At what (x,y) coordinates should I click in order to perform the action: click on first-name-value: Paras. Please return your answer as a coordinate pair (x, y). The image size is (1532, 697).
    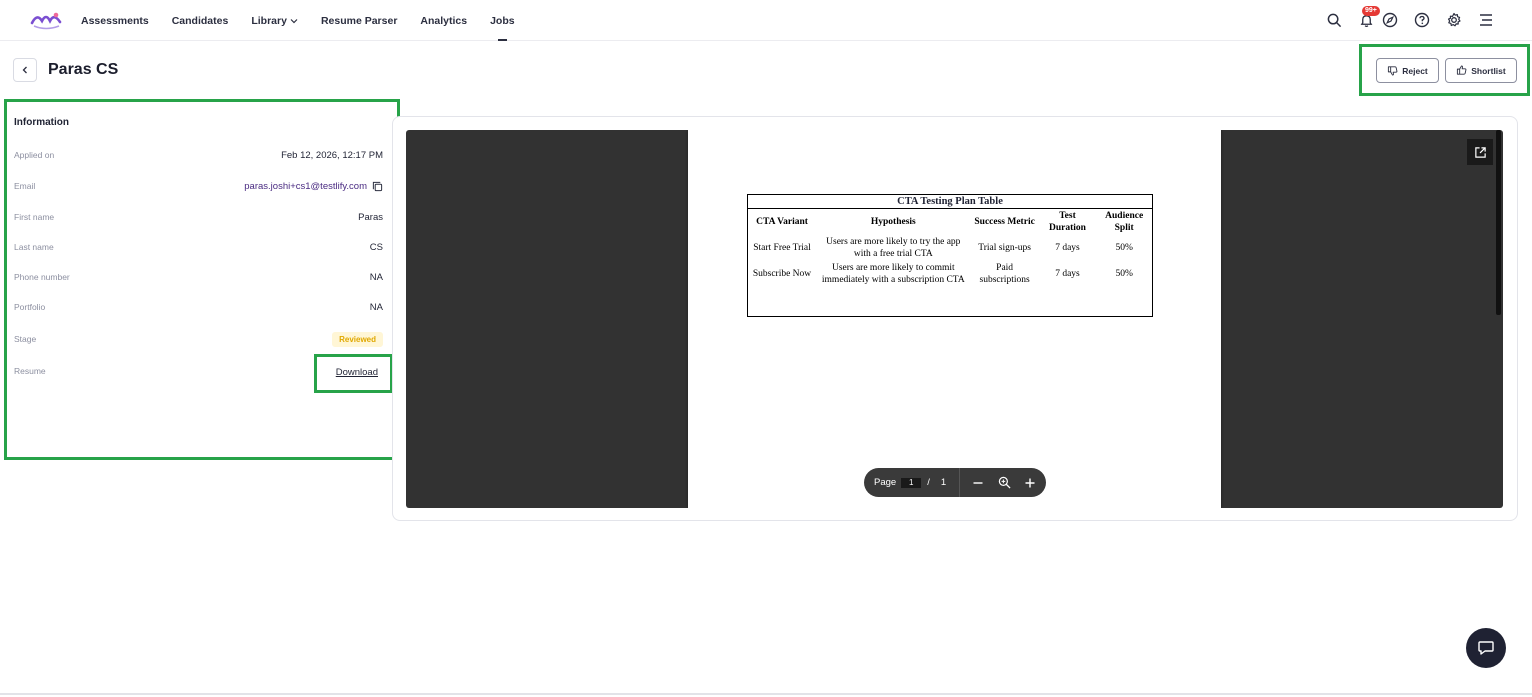
    Looking at the image, I should click on (370, 217).